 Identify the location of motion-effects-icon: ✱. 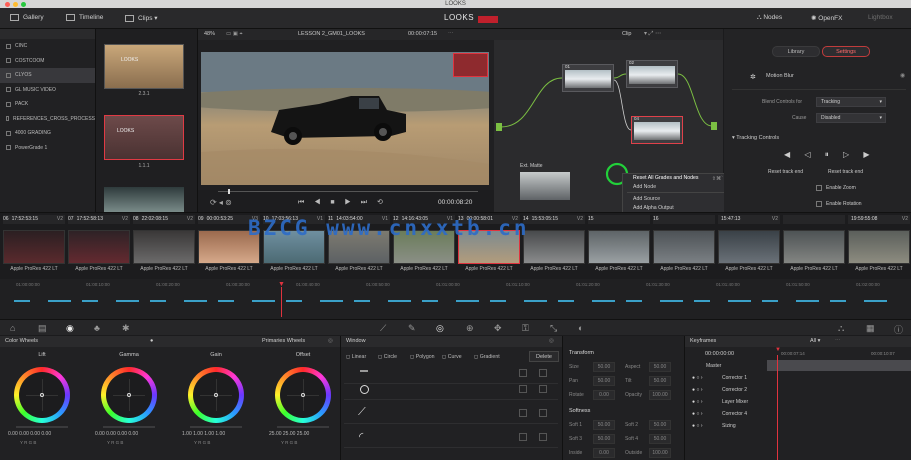
(126, 328).